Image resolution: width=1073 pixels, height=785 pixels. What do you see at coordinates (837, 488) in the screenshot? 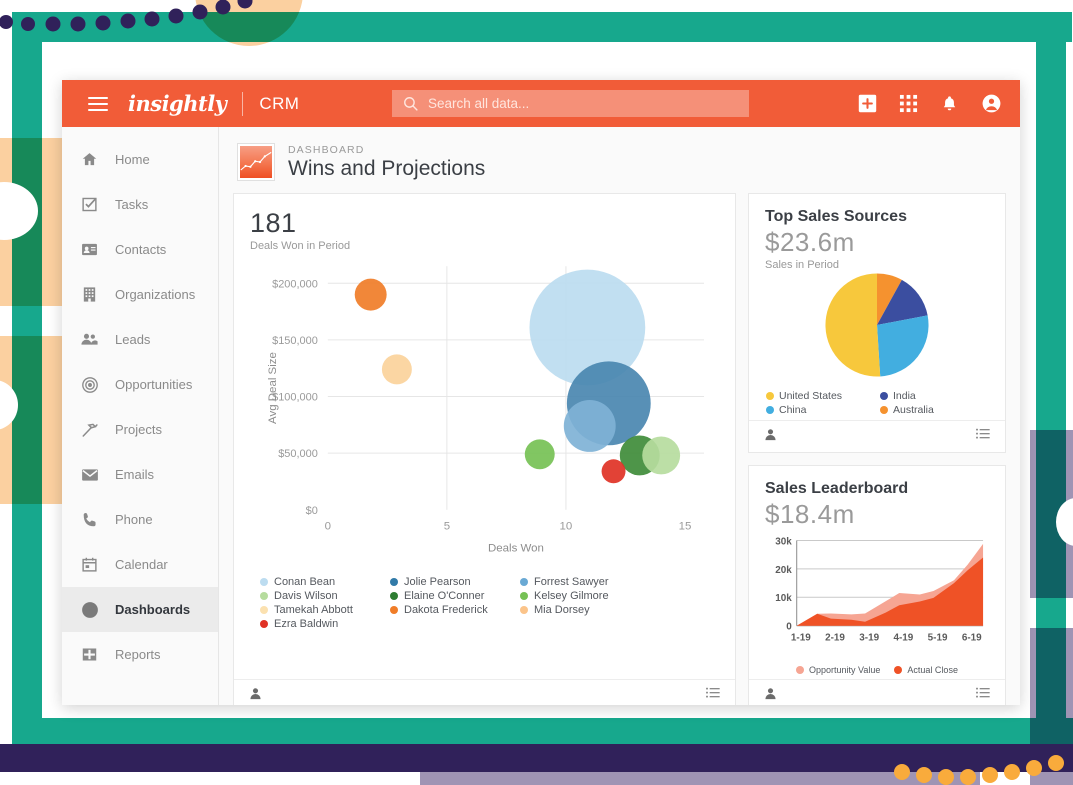
I see `area-card-title: Sales Leaderboard` at bounding box center [837, 488].